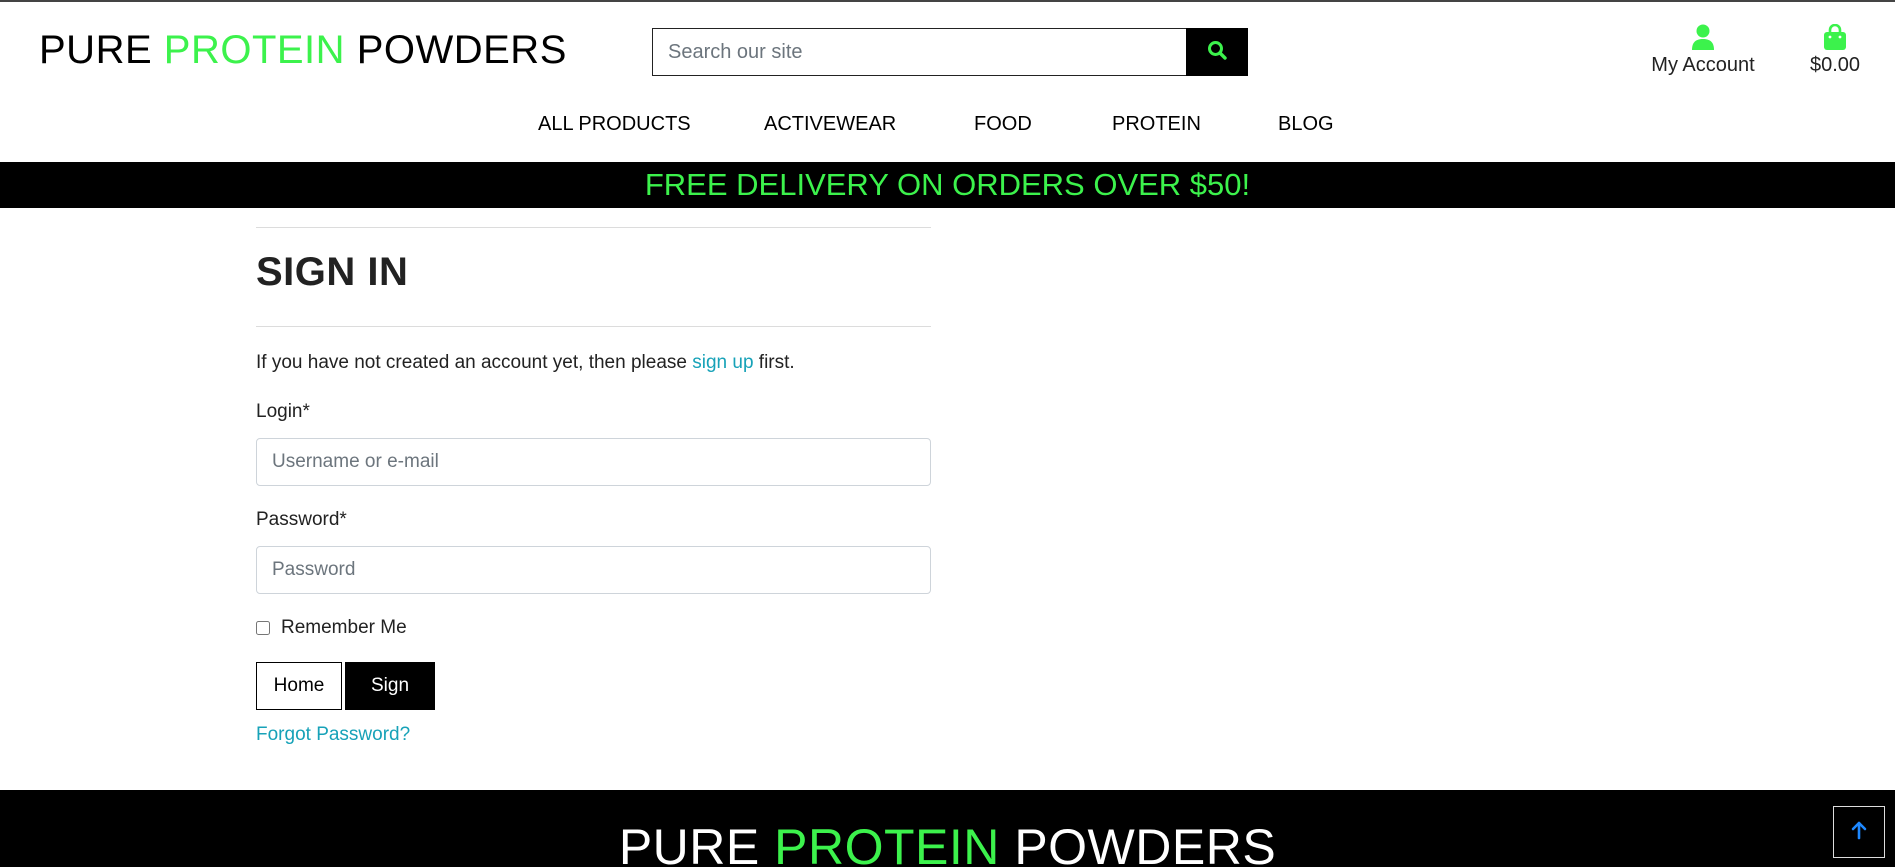  I want to click on forgot-password-link: Forgot Password?, so click(333, 735).